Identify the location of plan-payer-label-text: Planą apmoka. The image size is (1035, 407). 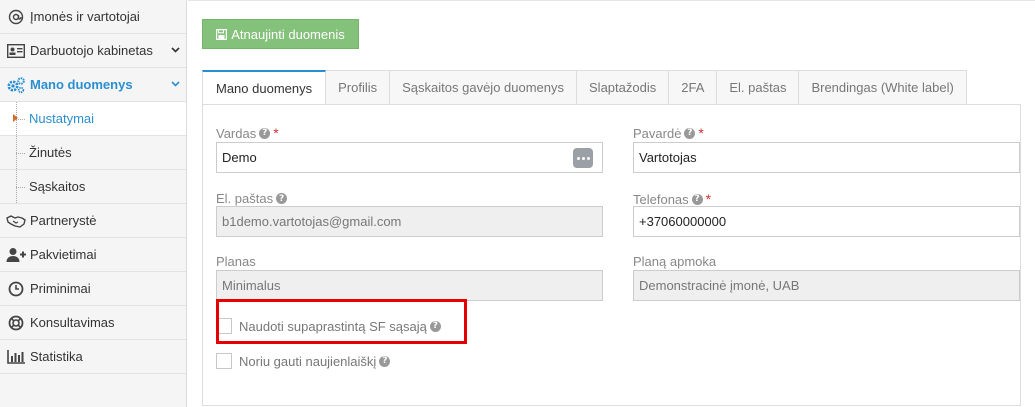
(675, 261).